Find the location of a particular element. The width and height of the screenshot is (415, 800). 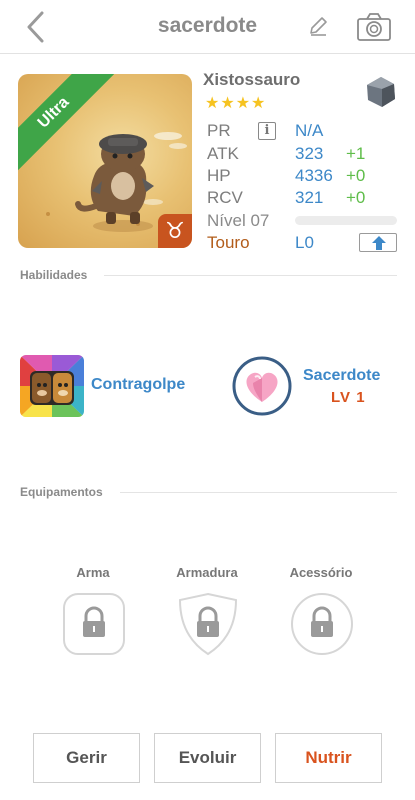

element-stone-icon is located at coordinates (381, 92).